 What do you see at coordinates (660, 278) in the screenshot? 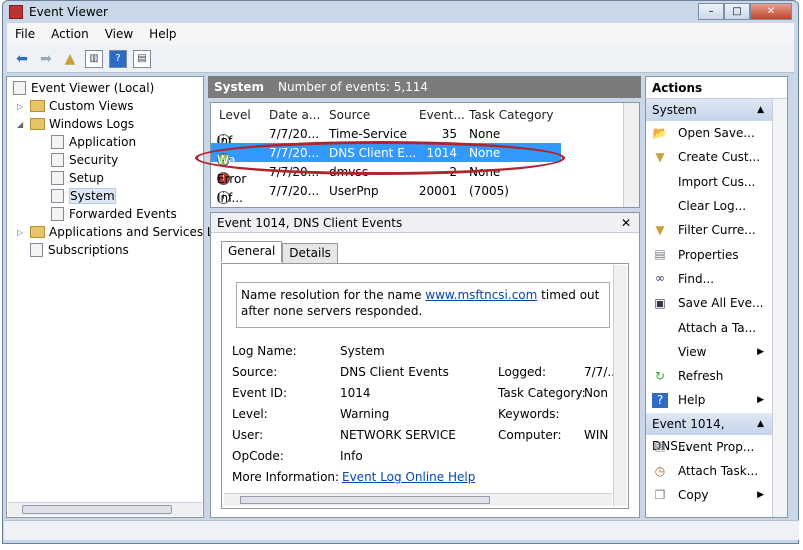
I see `binoculars-icon: ∞` at bounding box center [660, 278].